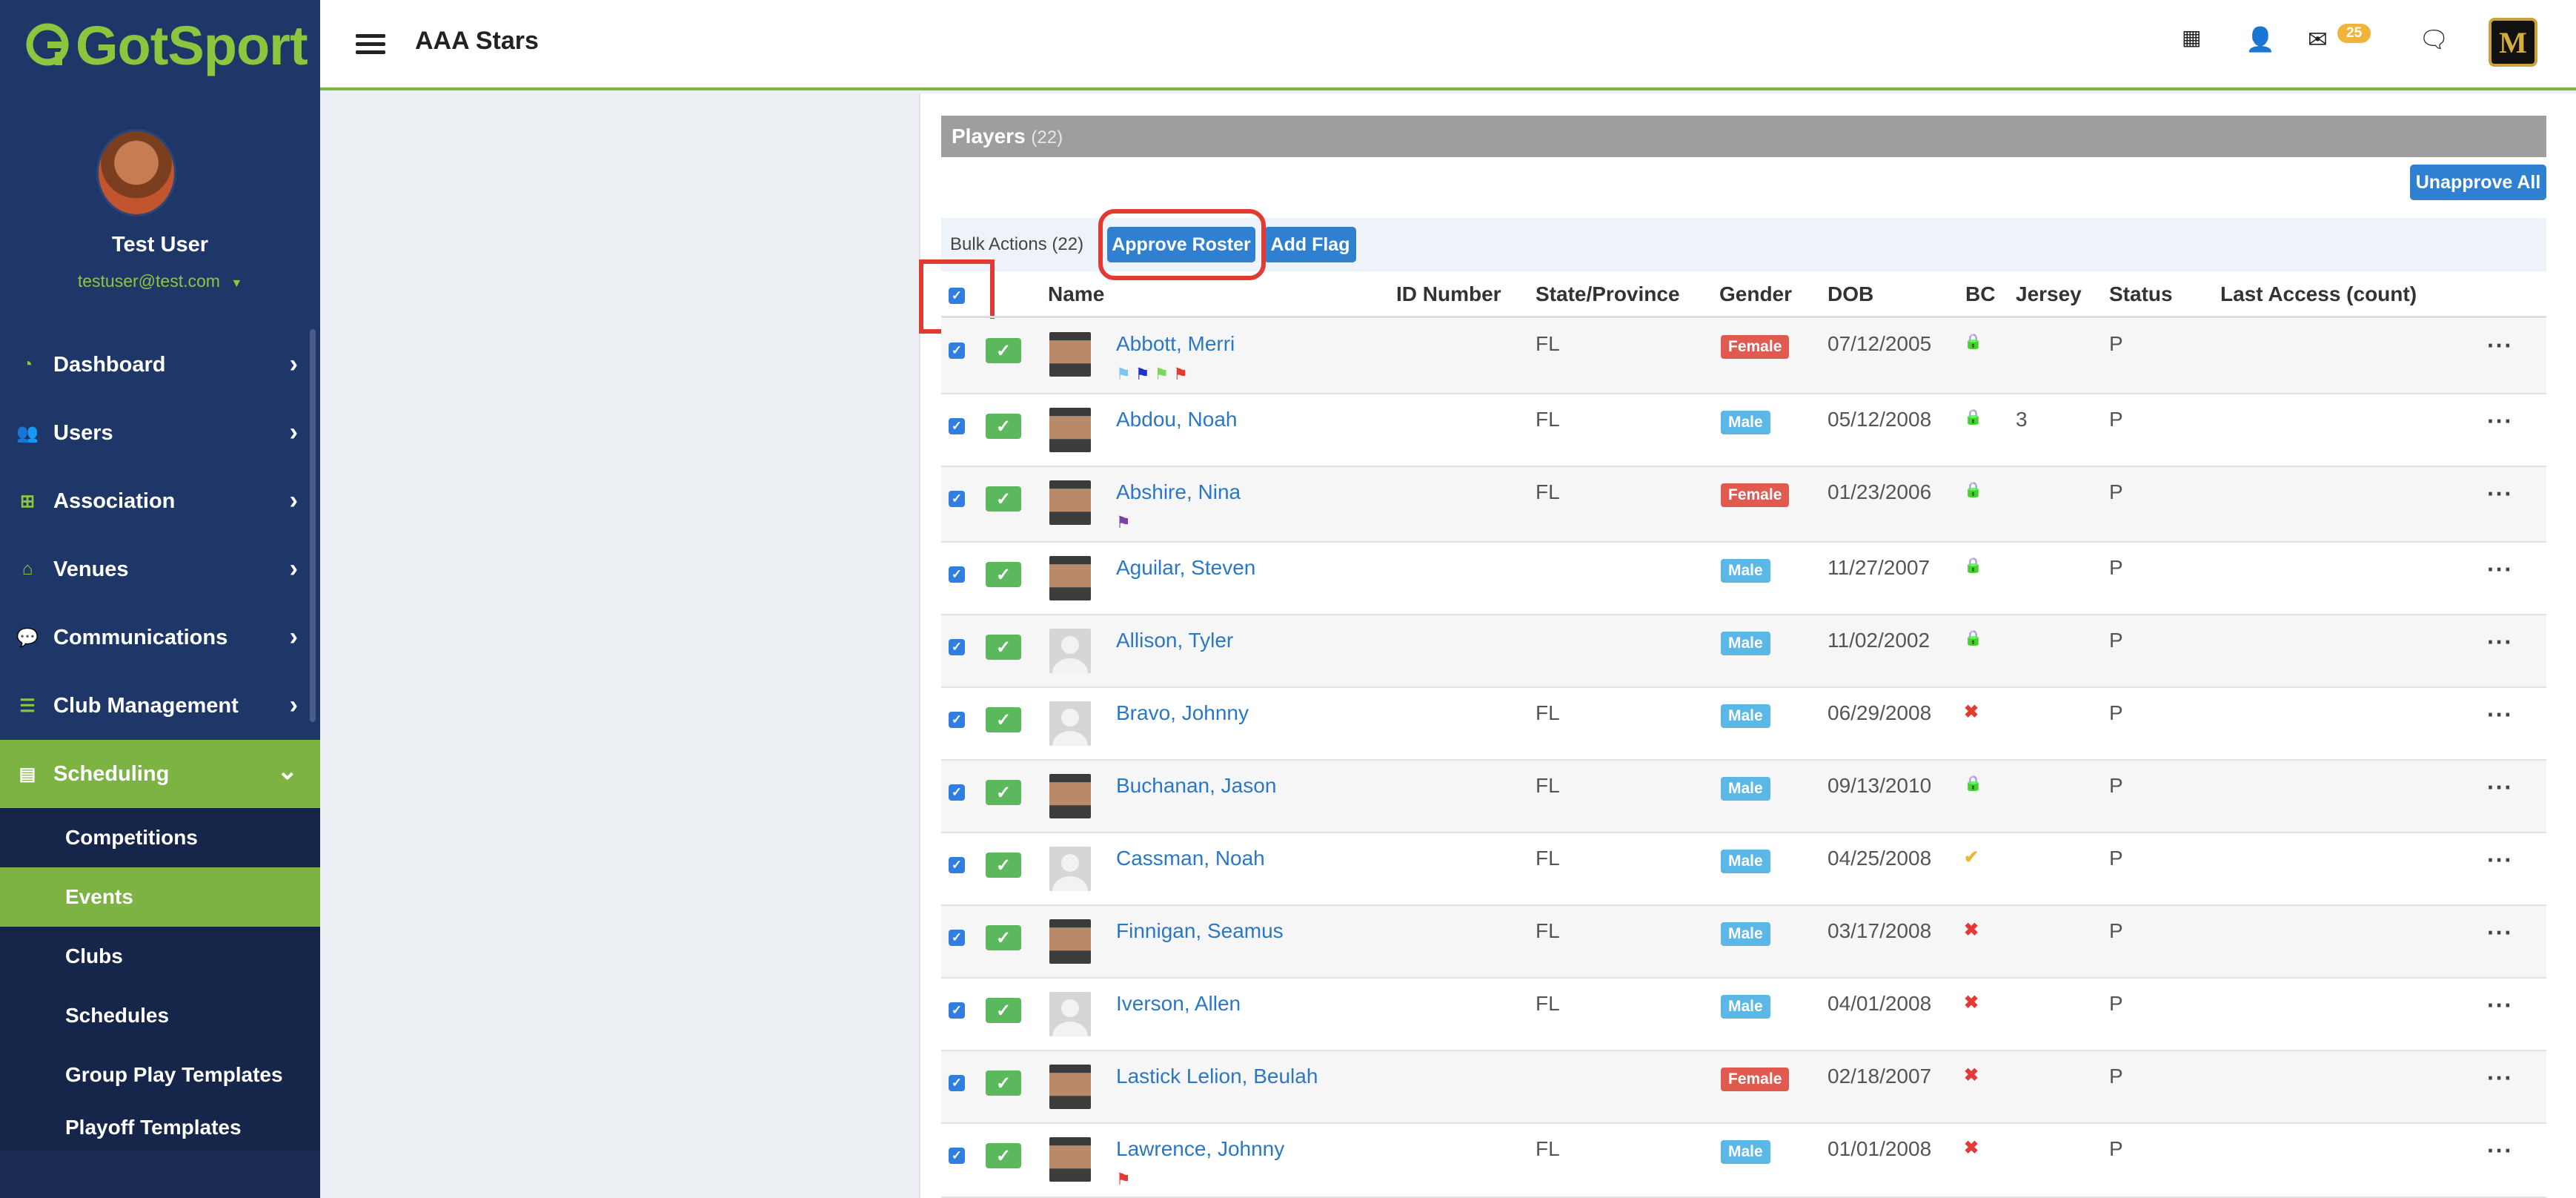 Image resolution: width=2576 pixels, height=1198 pixels. Describe the element at coordinates (2141, 294) in the screenshot. I see `col-status: Status` at that location.